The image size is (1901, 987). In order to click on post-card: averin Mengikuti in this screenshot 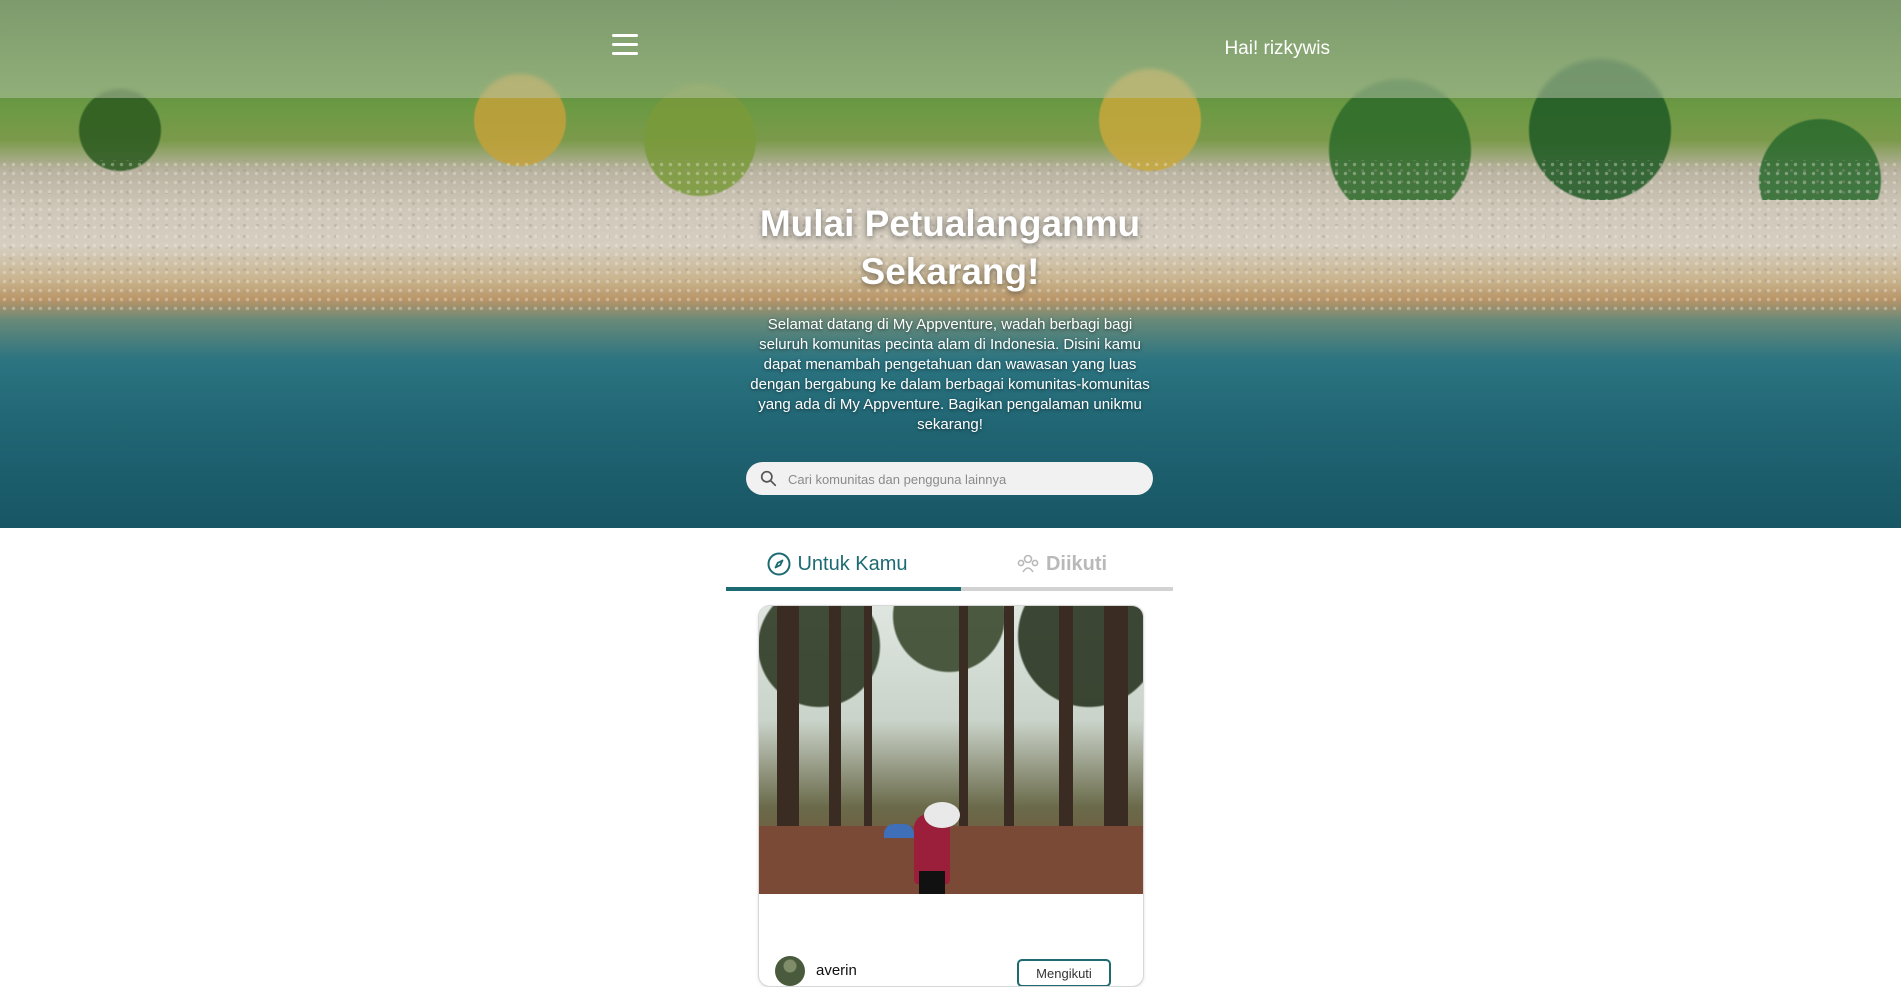, I will do `click(951, 796)`.